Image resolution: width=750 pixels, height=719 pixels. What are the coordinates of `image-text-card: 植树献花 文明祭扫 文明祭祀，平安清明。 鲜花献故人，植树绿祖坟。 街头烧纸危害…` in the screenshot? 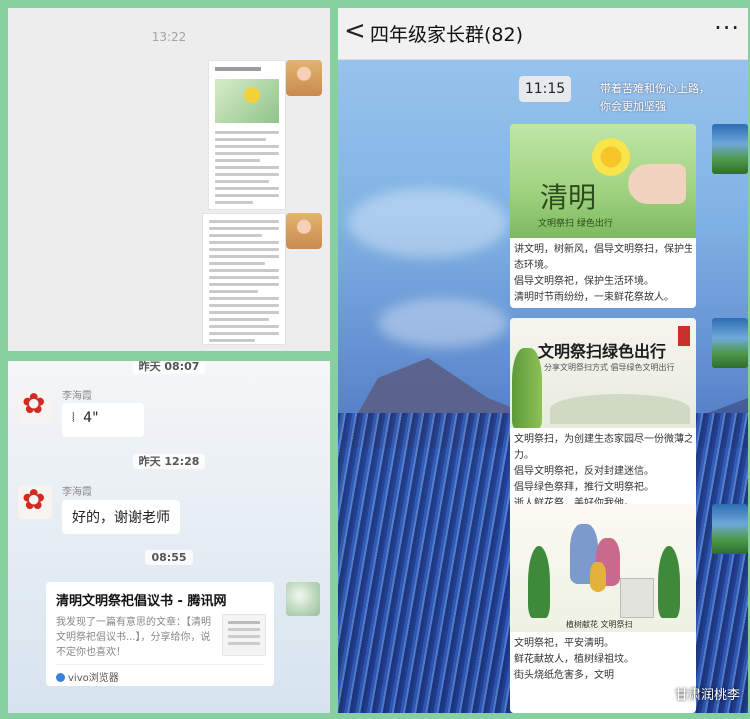 It's located at (603, 608).